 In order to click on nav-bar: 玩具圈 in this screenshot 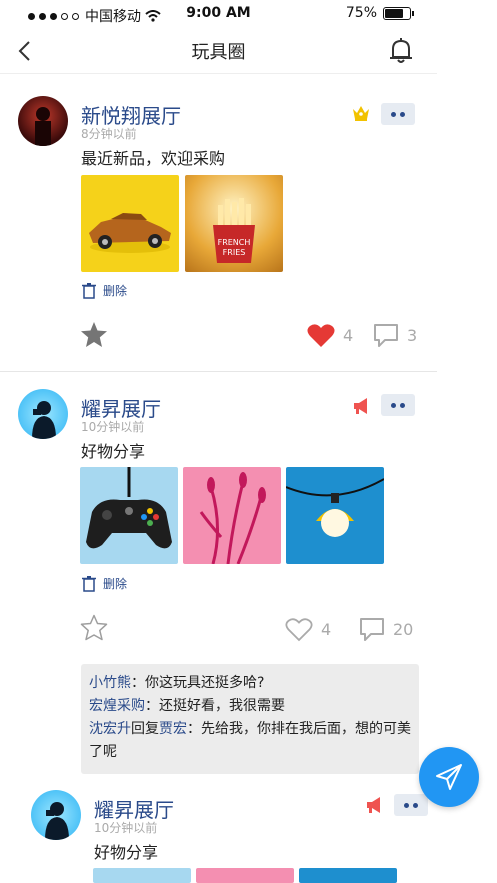, I will do `click(218, 51)`.